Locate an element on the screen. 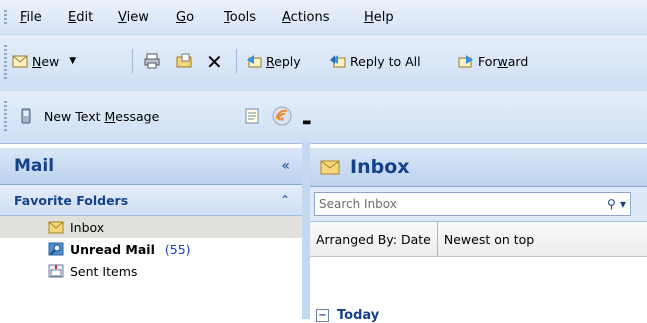 Image resolution: width=647 pixels, height=323 pixels. new-text-message-button: New Text Message is located at coordinates (88, 116).